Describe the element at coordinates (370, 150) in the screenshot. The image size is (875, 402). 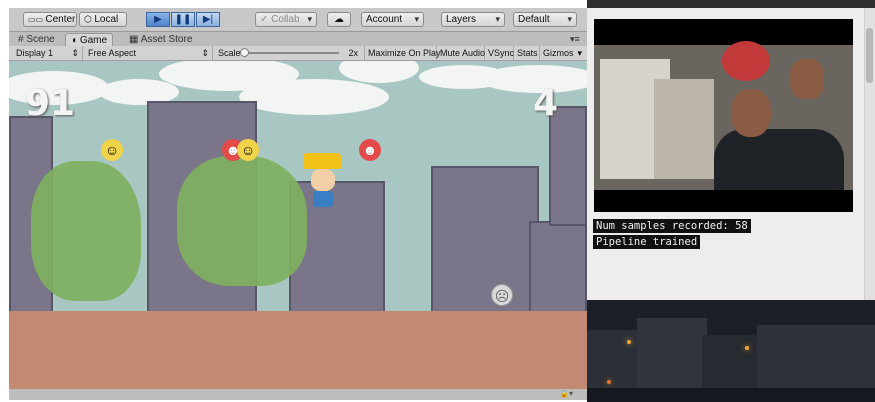
I see `angry-coin-icon: ☻` at that location.